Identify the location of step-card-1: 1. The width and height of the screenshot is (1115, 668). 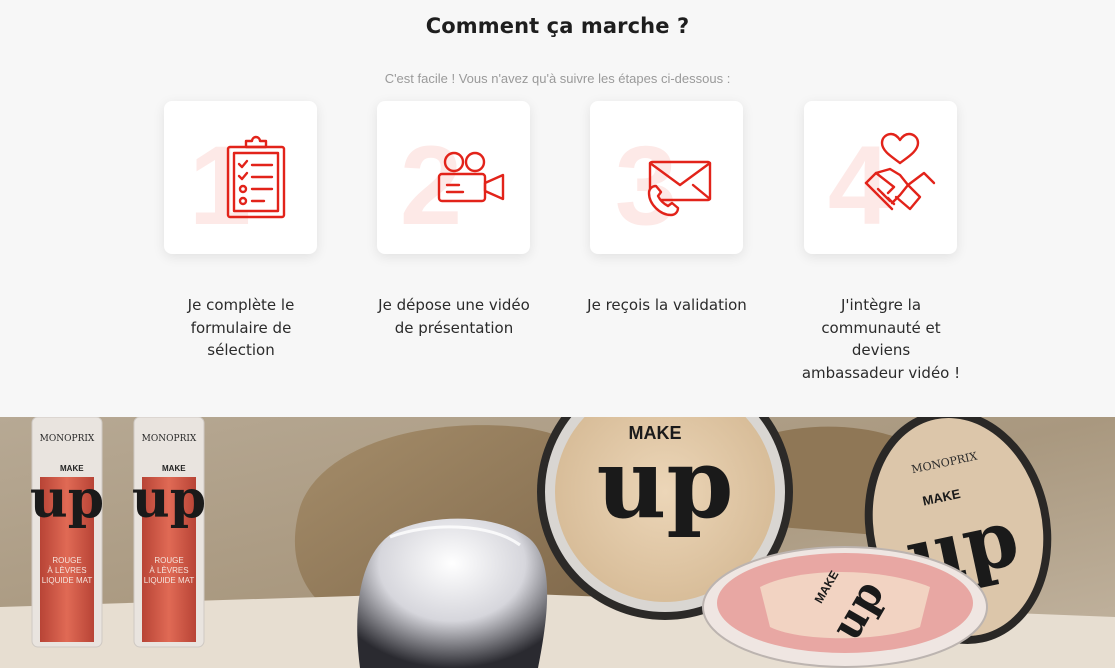
(240, 177).